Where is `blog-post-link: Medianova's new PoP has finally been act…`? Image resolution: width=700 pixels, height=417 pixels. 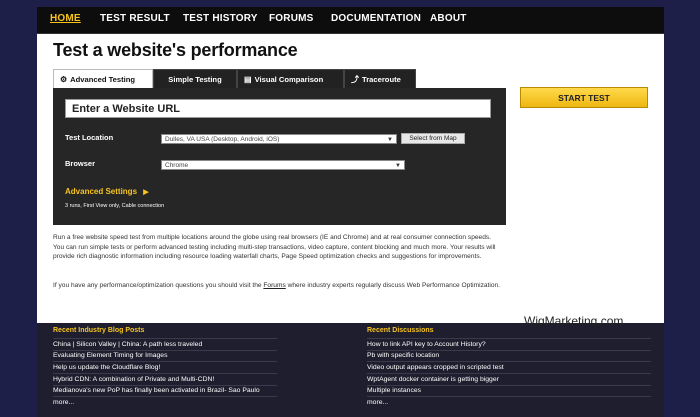 blog-post-link: Medianova's new PoP has finally been act… is located at coordinates (203, 391).